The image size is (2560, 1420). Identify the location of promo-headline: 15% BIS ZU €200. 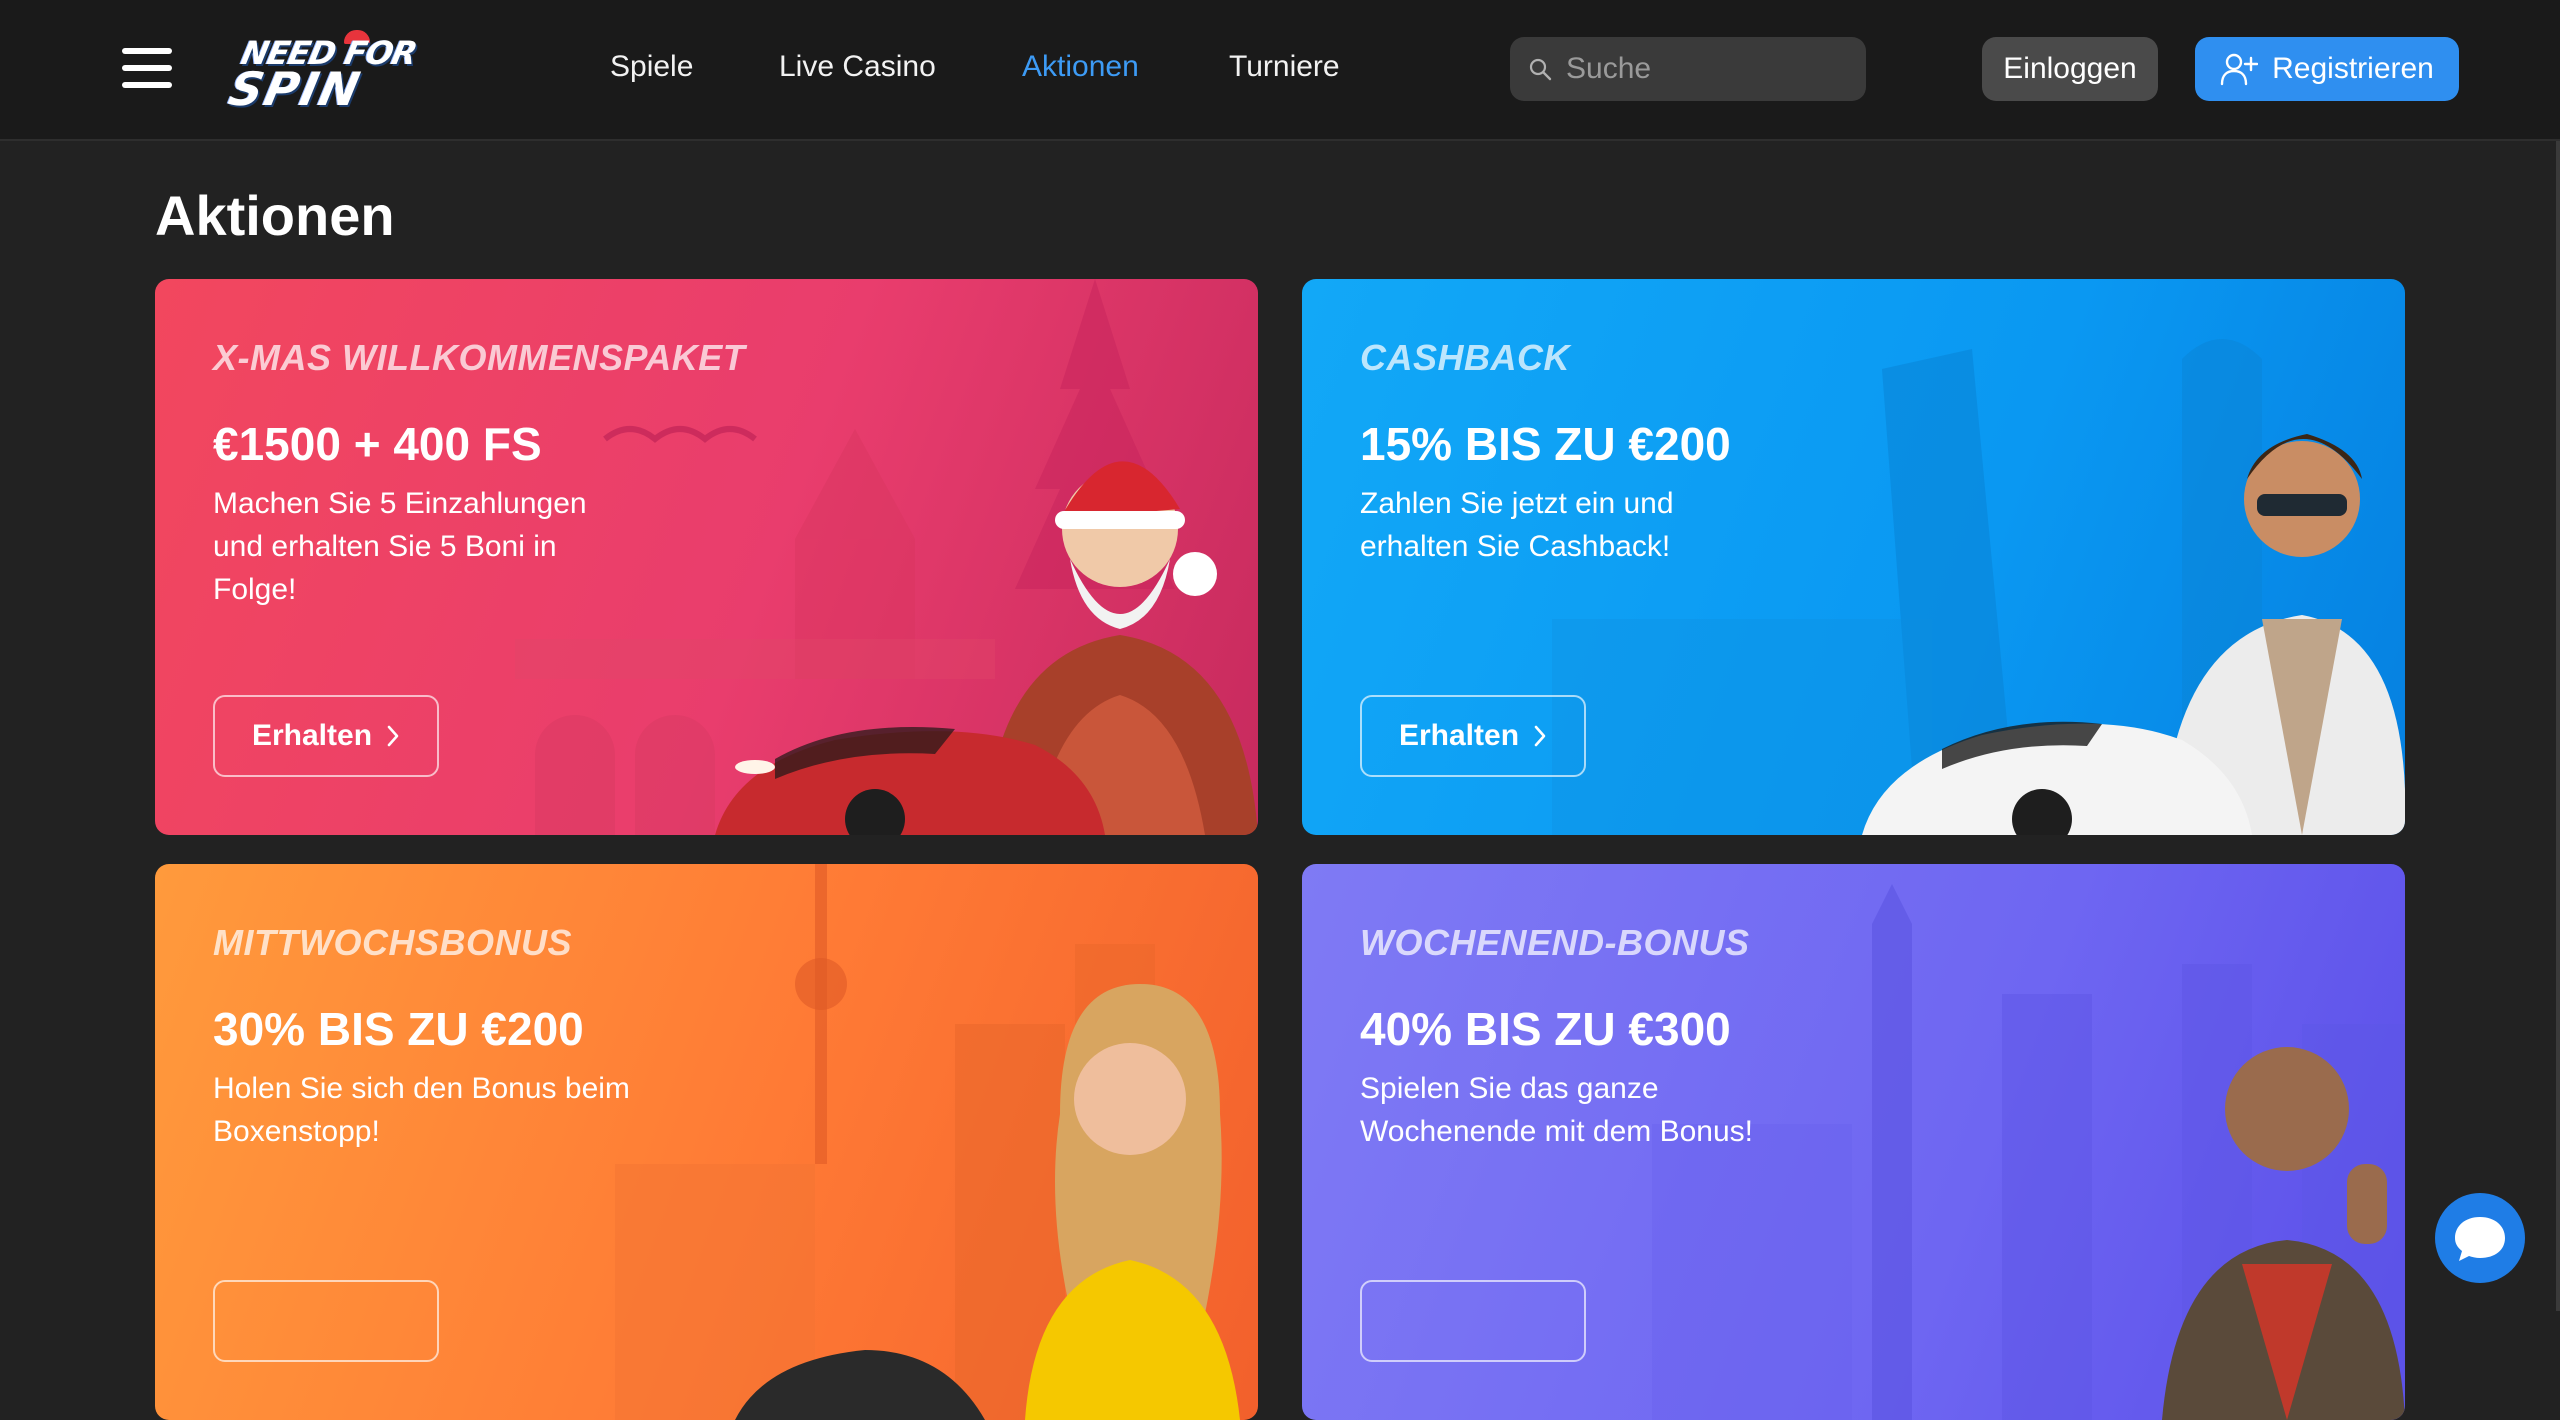
(1545, 444).